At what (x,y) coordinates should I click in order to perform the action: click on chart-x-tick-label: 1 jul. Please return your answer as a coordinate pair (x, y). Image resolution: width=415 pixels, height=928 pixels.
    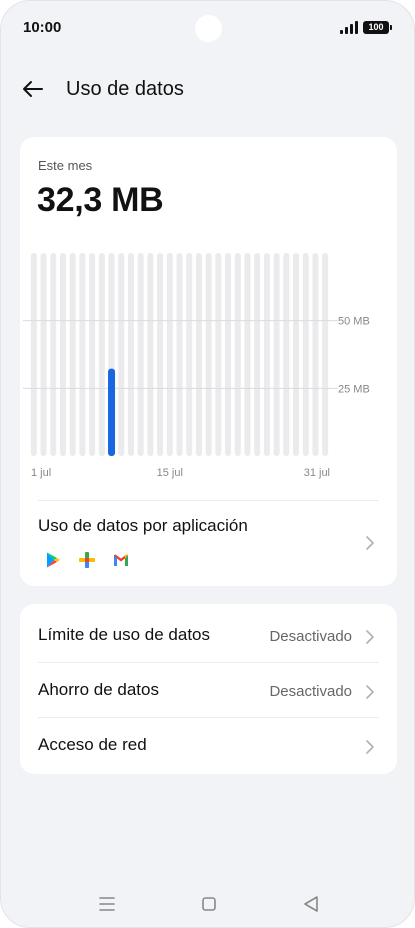
    Looking at the image, I should click on (41, 473).